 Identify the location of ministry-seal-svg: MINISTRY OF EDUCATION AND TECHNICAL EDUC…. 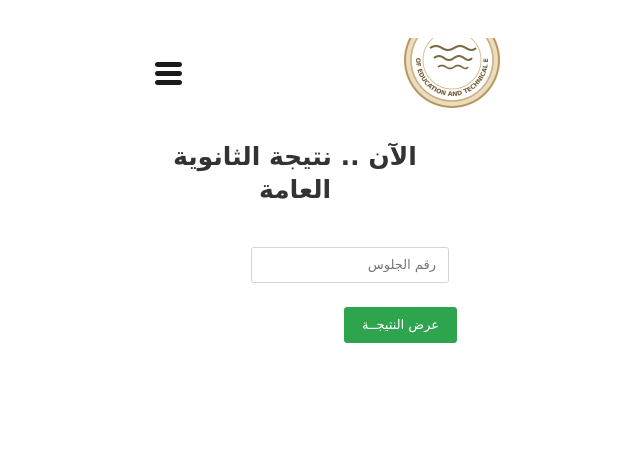
(450, 73).